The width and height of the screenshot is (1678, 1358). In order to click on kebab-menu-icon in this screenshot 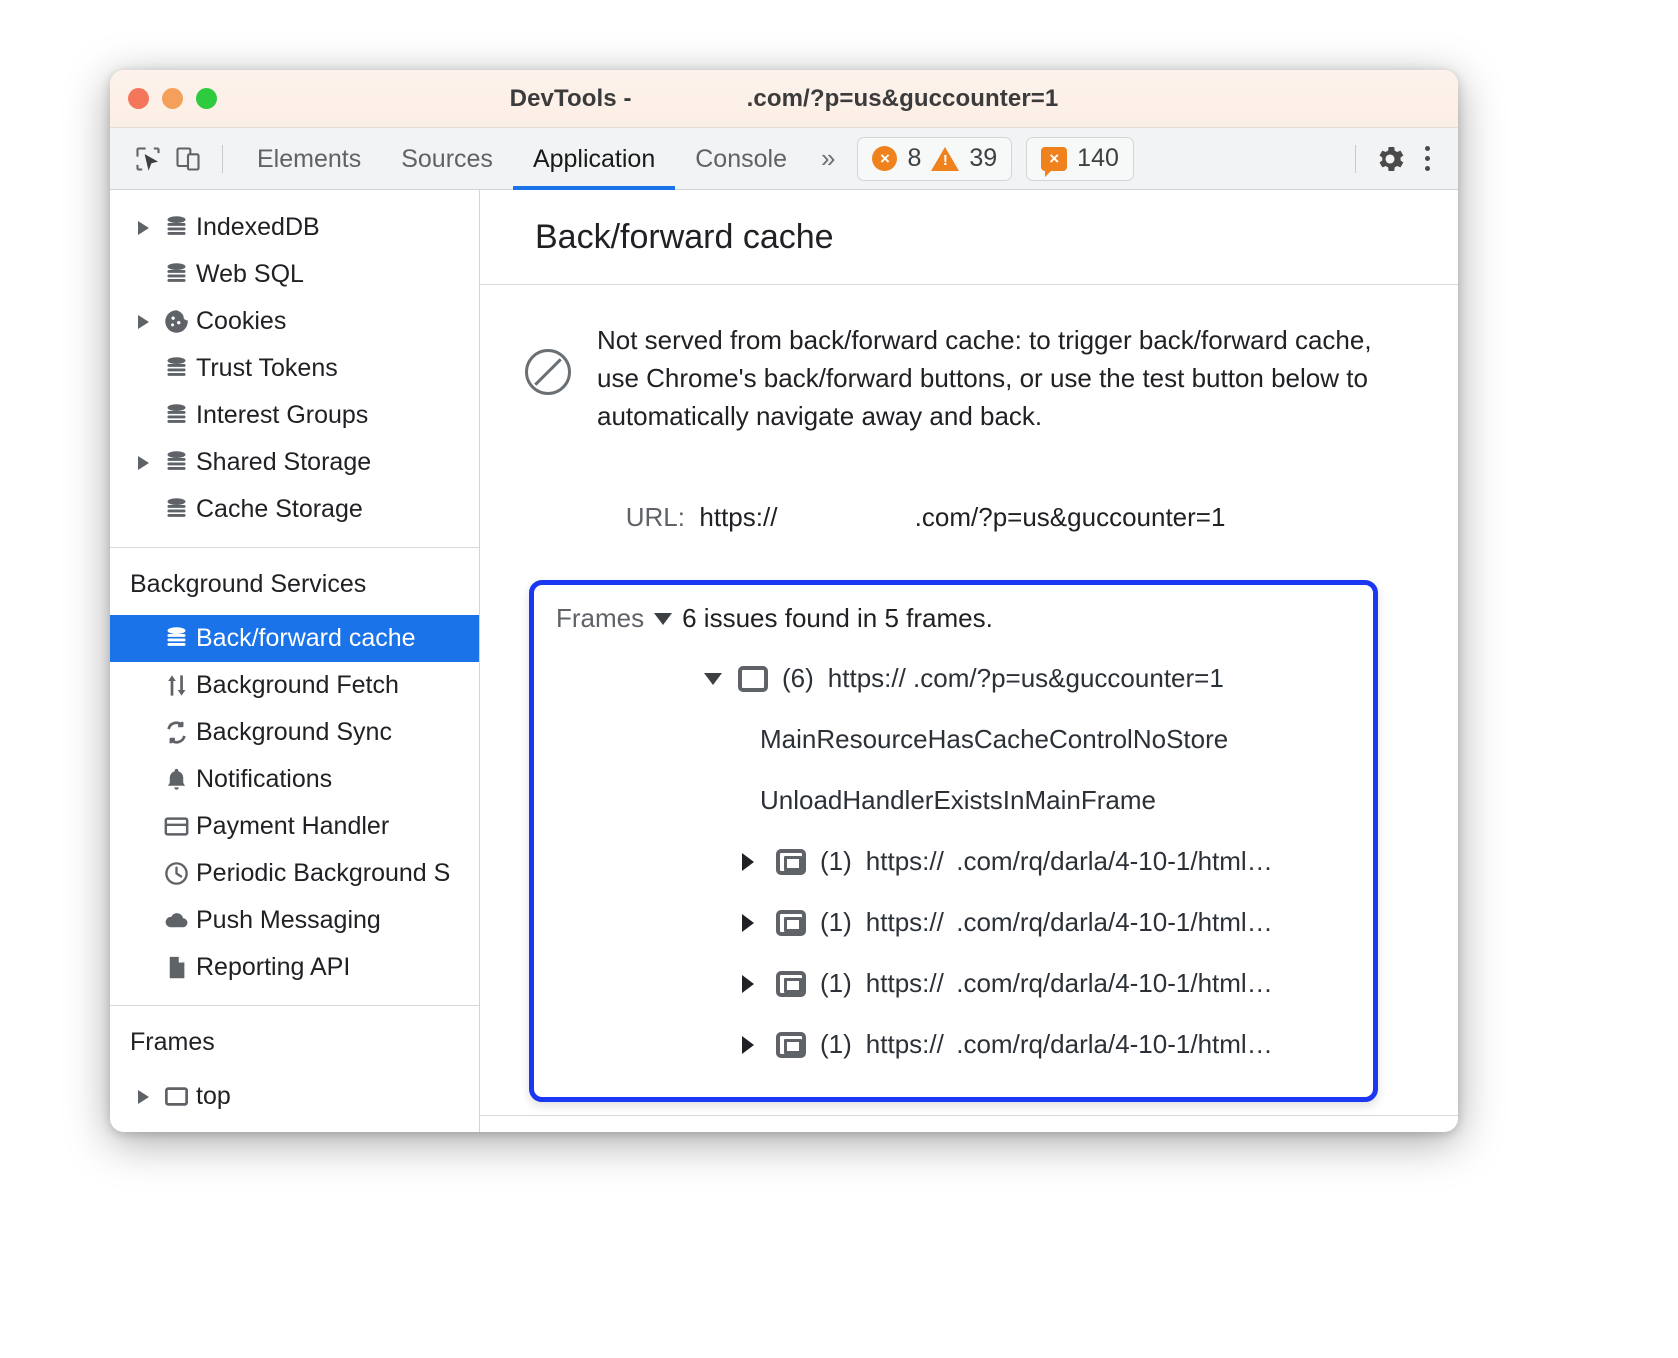, I will do `click(1427, 159)`.